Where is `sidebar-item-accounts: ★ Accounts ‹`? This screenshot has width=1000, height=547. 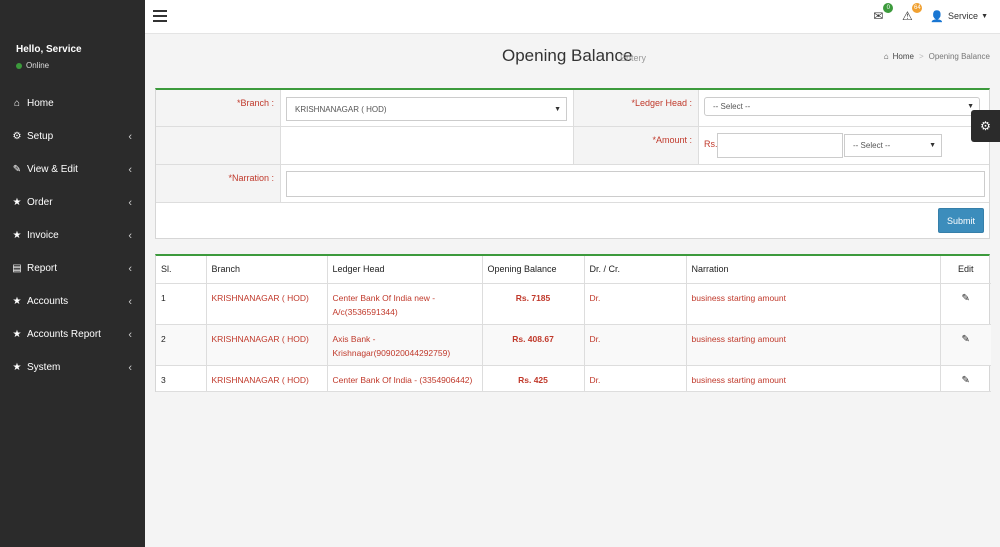
sidebar-item-accounts: ★ Accounts ‹ is located at coordinates (72, 301).